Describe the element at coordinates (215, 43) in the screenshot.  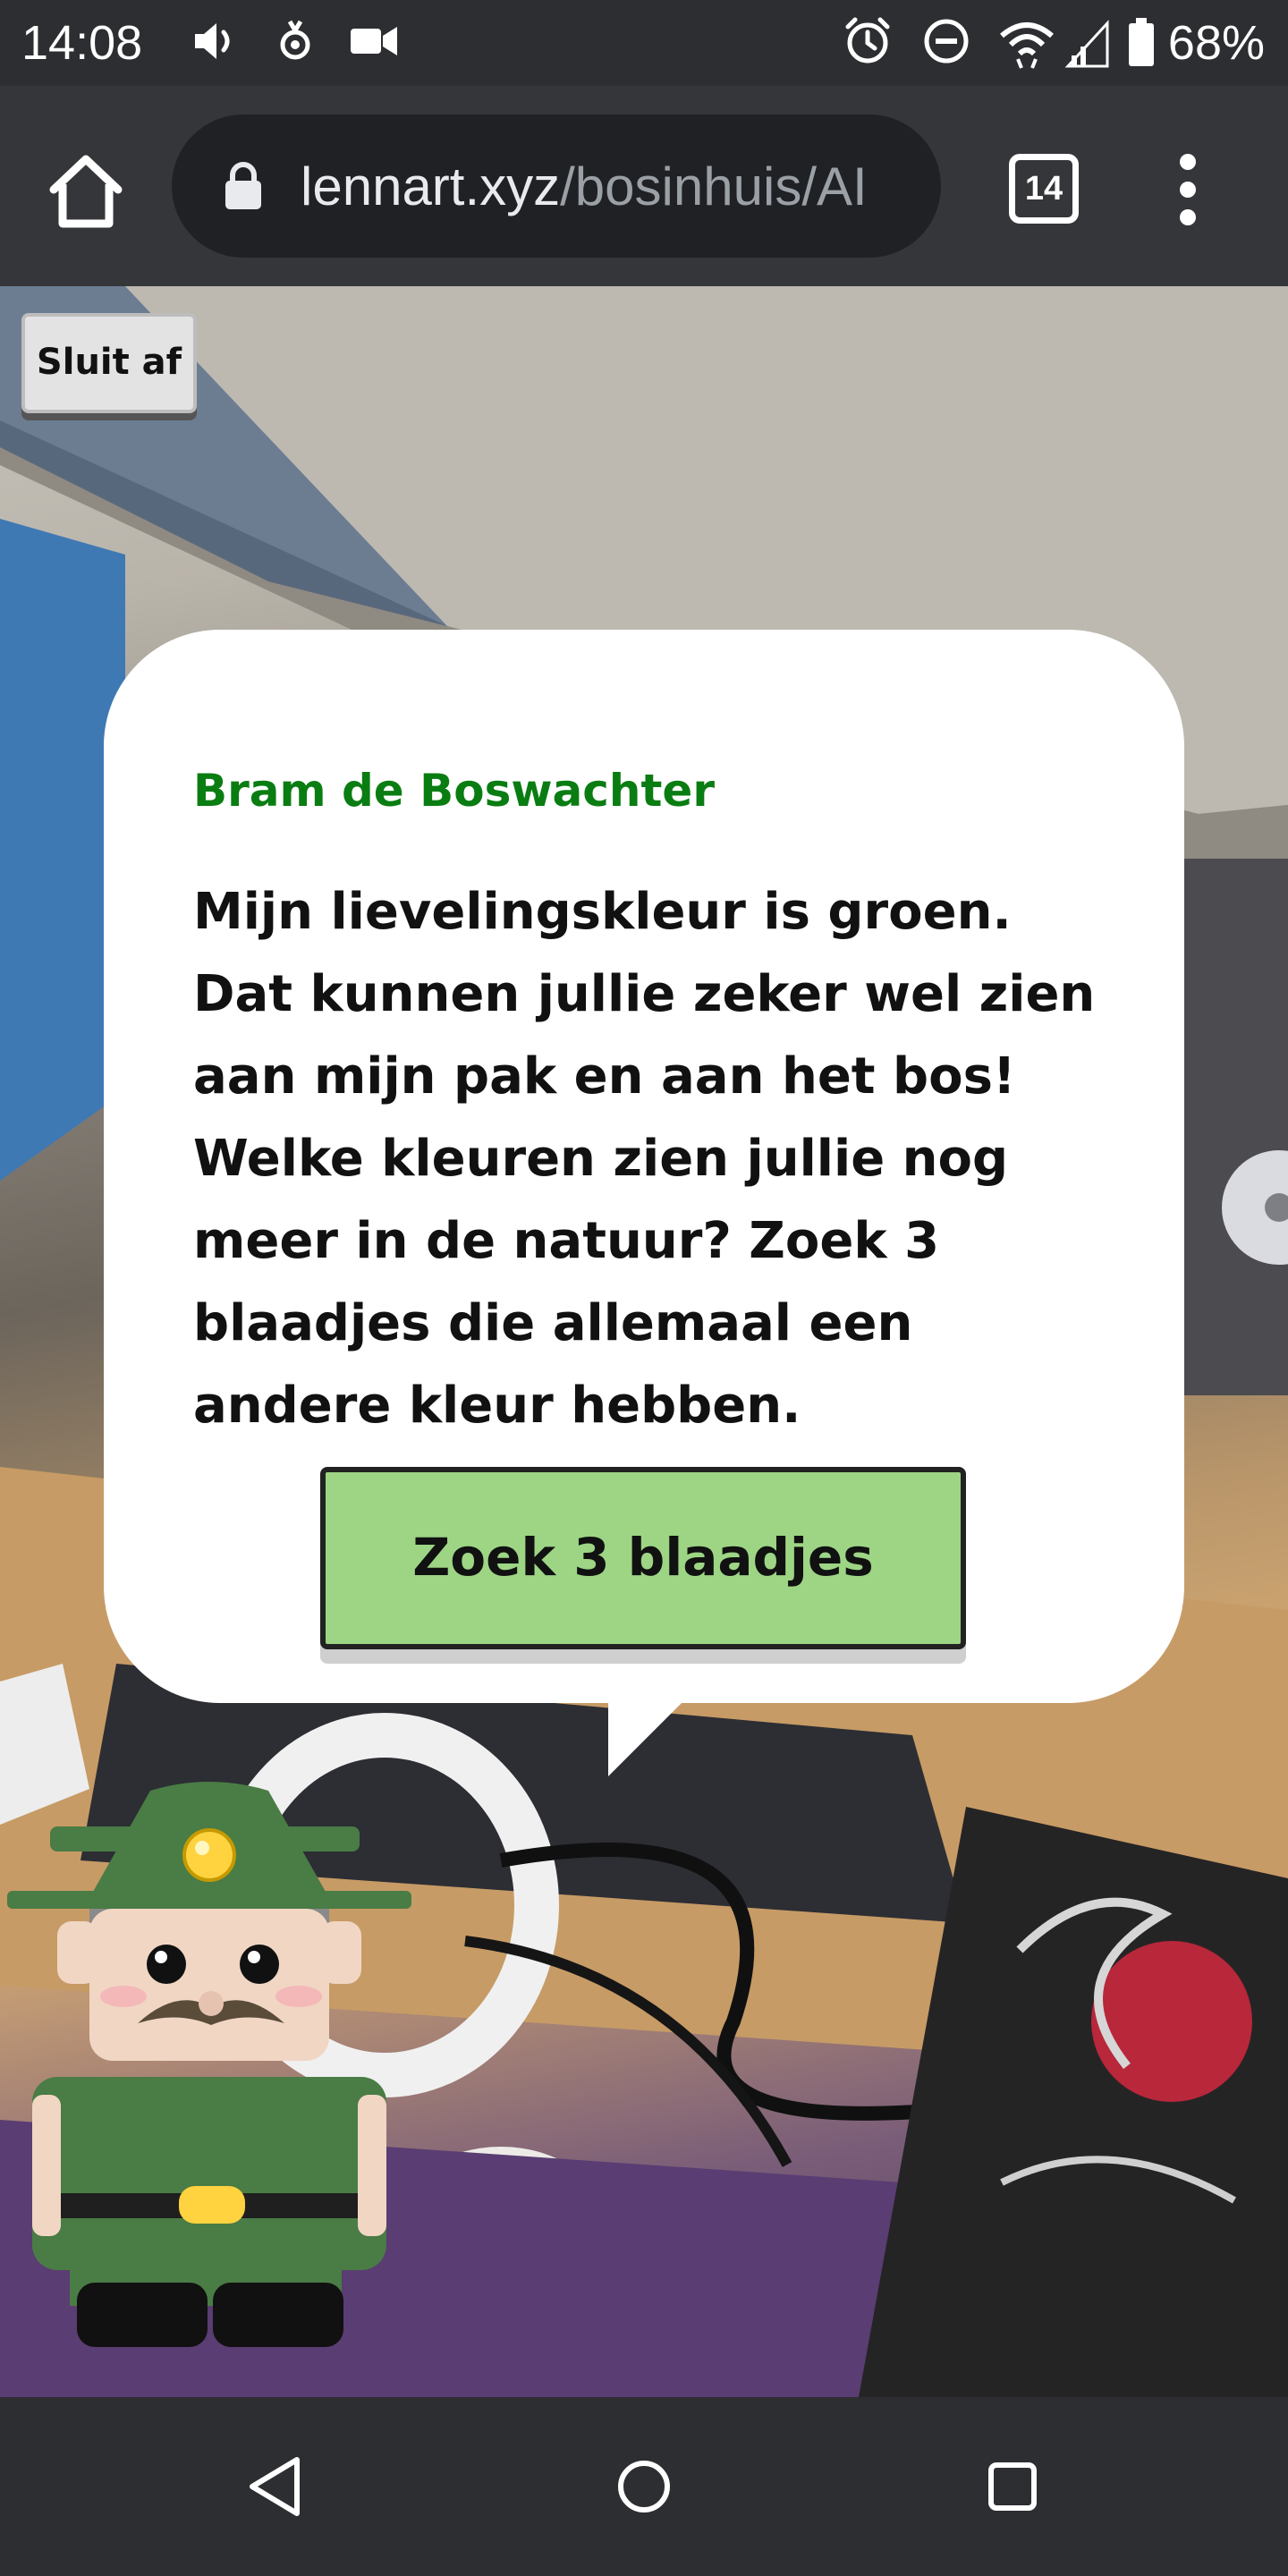
I see `volume-icon` at that location.